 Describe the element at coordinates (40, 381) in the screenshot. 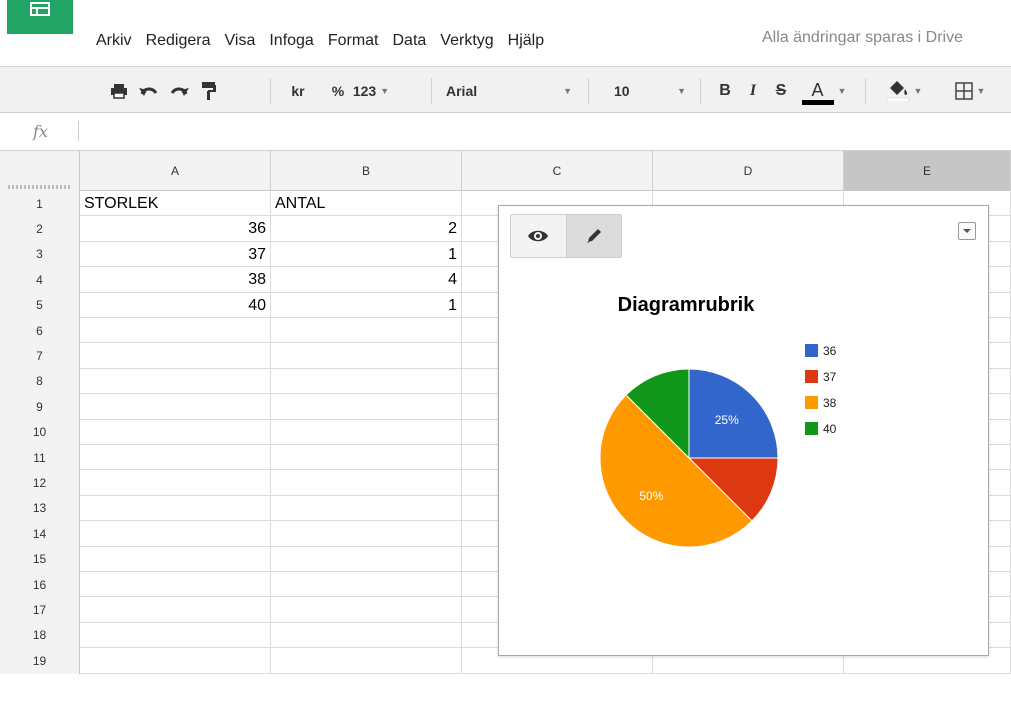

I see `row-header: 8` at that location.